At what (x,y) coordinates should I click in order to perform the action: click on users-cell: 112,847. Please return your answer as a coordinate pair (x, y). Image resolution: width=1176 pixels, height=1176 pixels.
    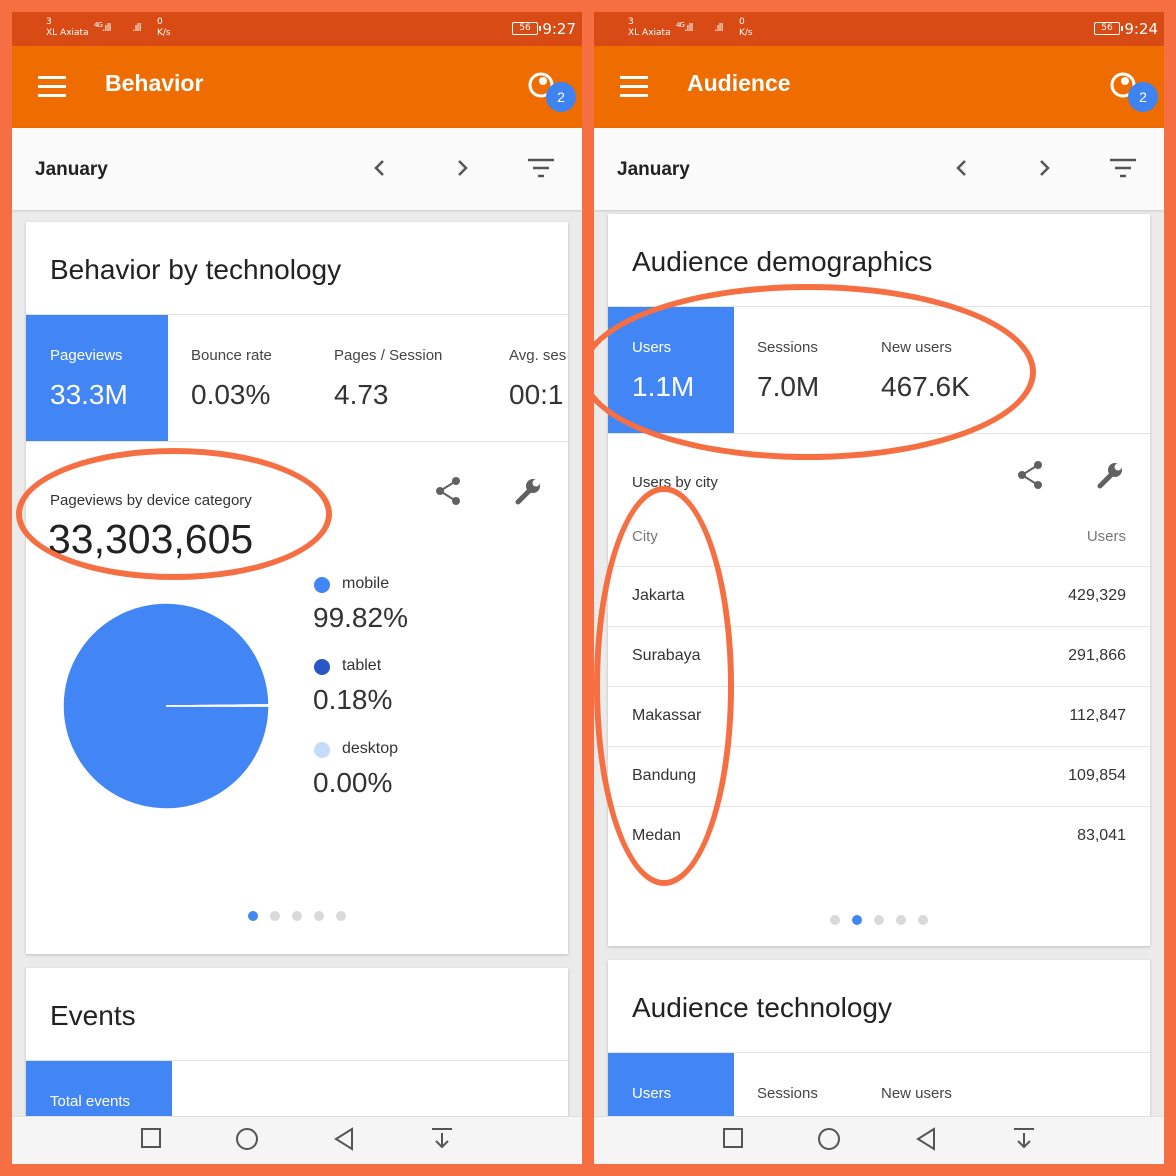
    Looking at the image, I should click on (1023, 716).